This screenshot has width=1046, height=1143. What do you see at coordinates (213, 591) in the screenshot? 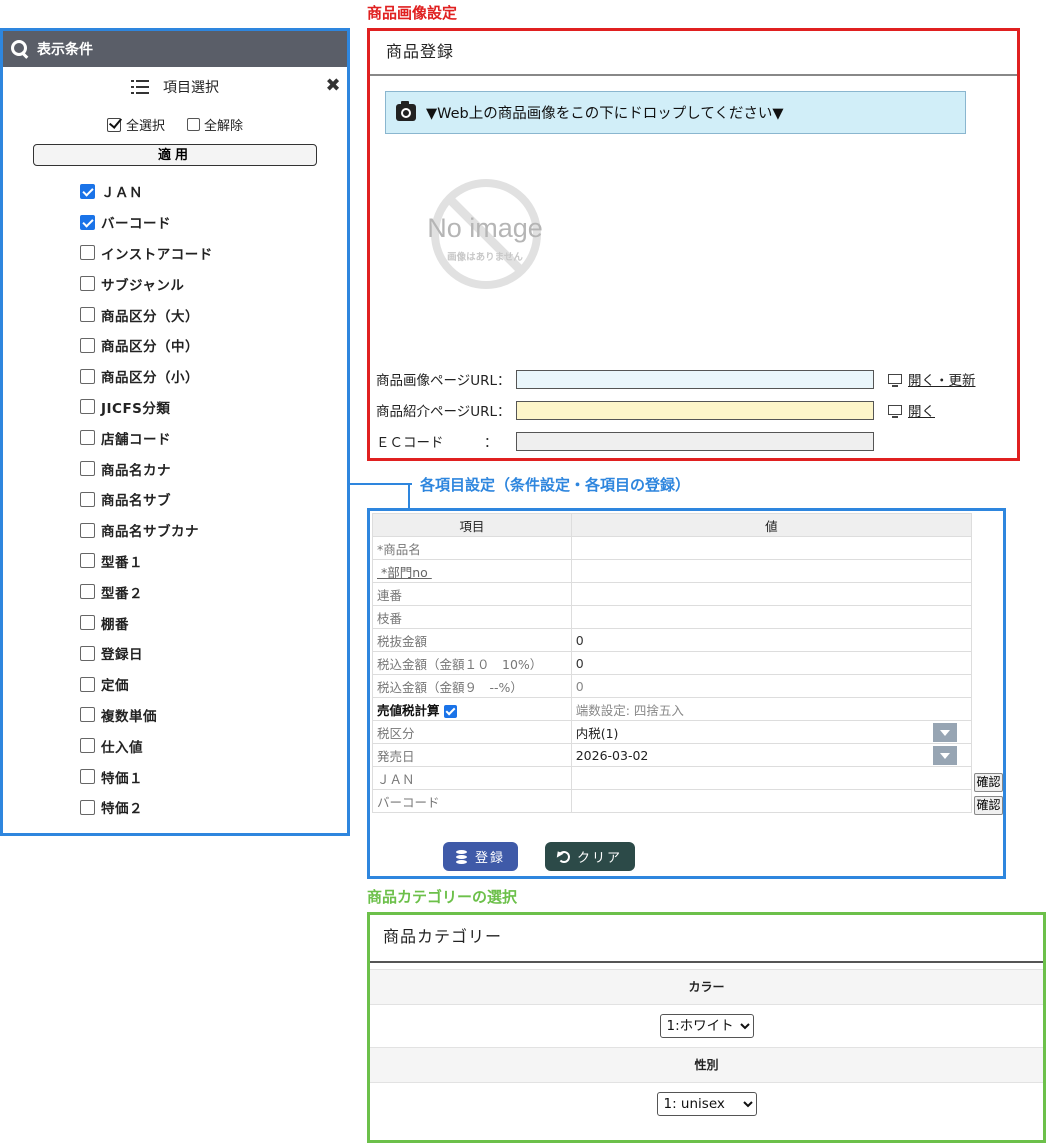
I see `field-checkbox-item: 型番２` at bounding box center [213, 591].